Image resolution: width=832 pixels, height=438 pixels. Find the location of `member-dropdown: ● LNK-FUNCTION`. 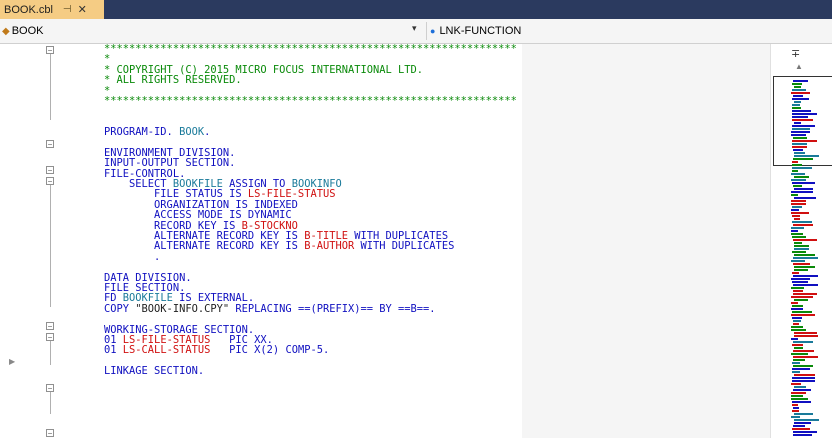

member-dropdown: ● LNK-FUNCTION is located at coordinates (475, 31).